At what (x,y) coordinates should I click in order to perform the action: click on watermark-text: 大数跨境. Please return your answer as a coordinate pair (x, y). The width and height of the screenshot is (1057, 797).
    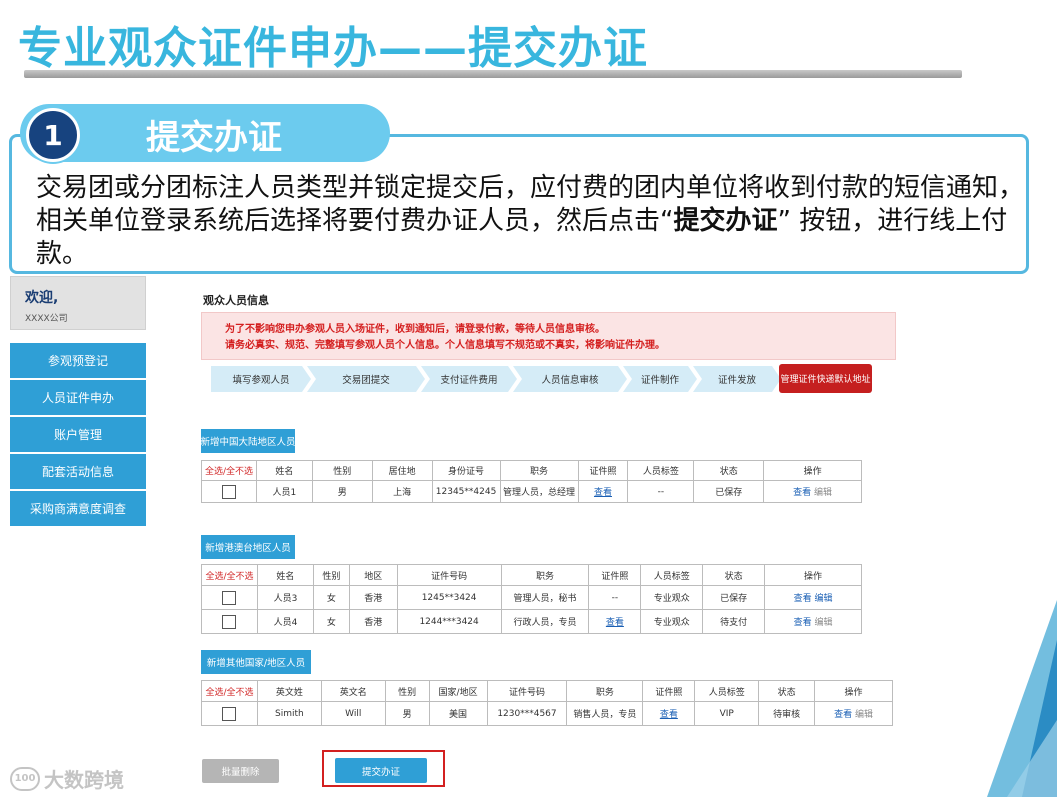
    Looking at the image, I should click on (84, 780).